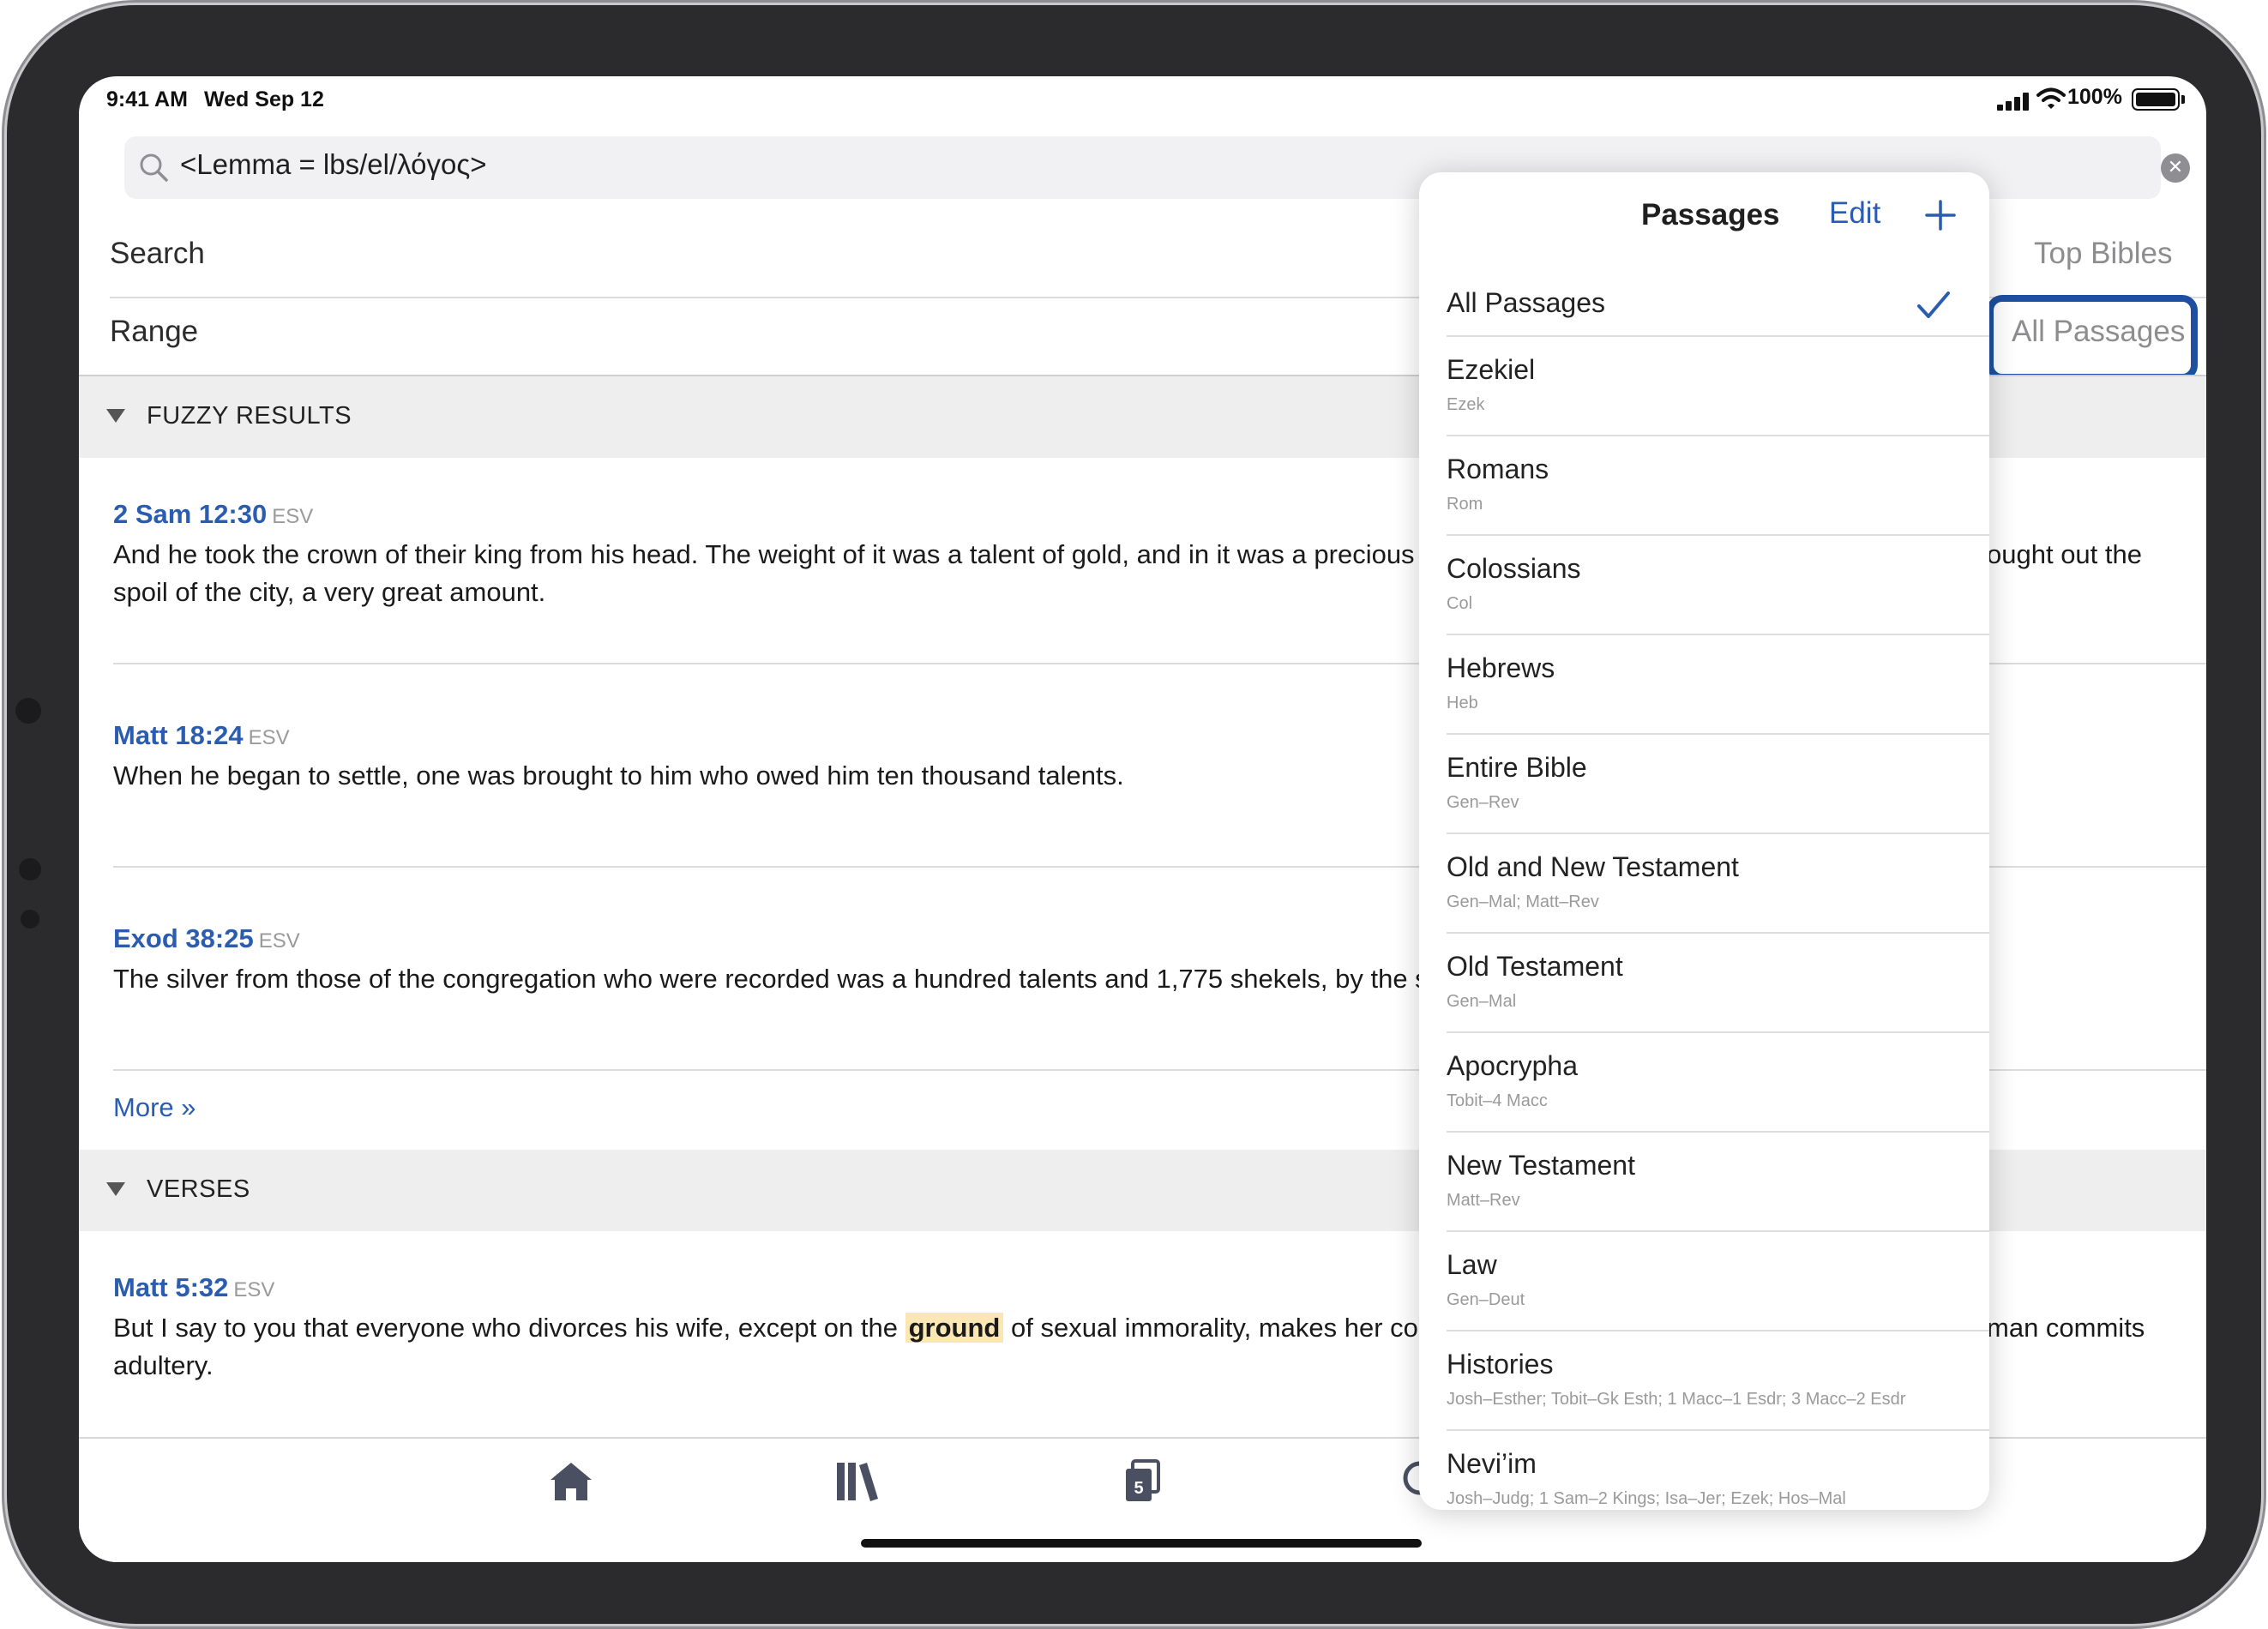 This screenshot has width=2268, height=1629. What do you see at coordinates (264, 99) in the screenshot?
I see `status-date: Wed Sep 12` at bounding box center [264, 99].